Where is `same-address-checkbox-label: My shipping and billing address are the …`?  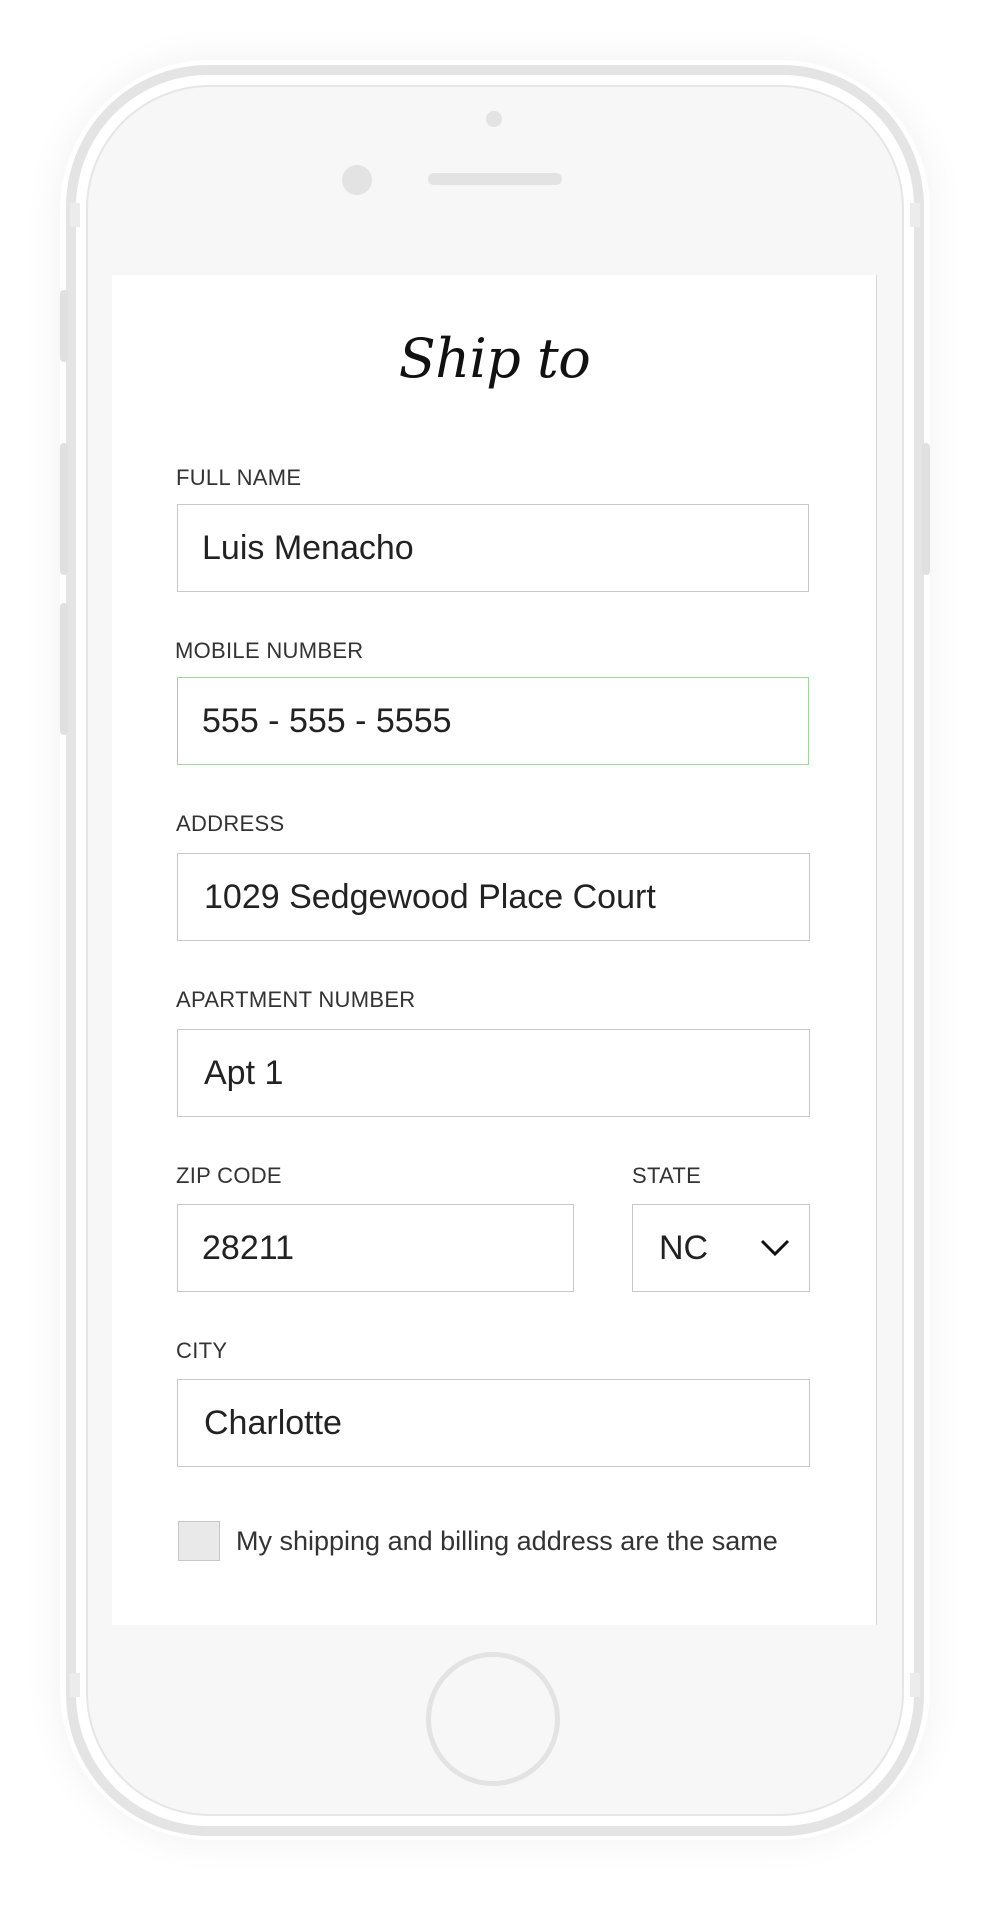
same-address-checkbox-label: My shipping and billing address are the … is located at coordinates (507, 1541).